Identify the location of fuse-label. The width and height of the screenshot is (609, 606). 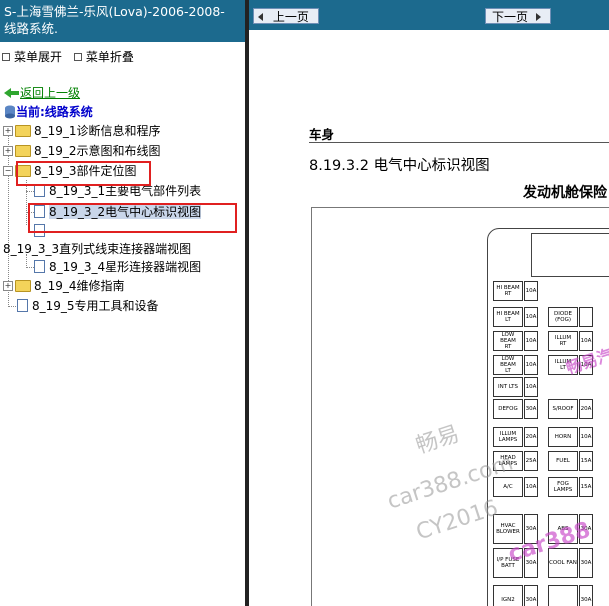
(563, 595).